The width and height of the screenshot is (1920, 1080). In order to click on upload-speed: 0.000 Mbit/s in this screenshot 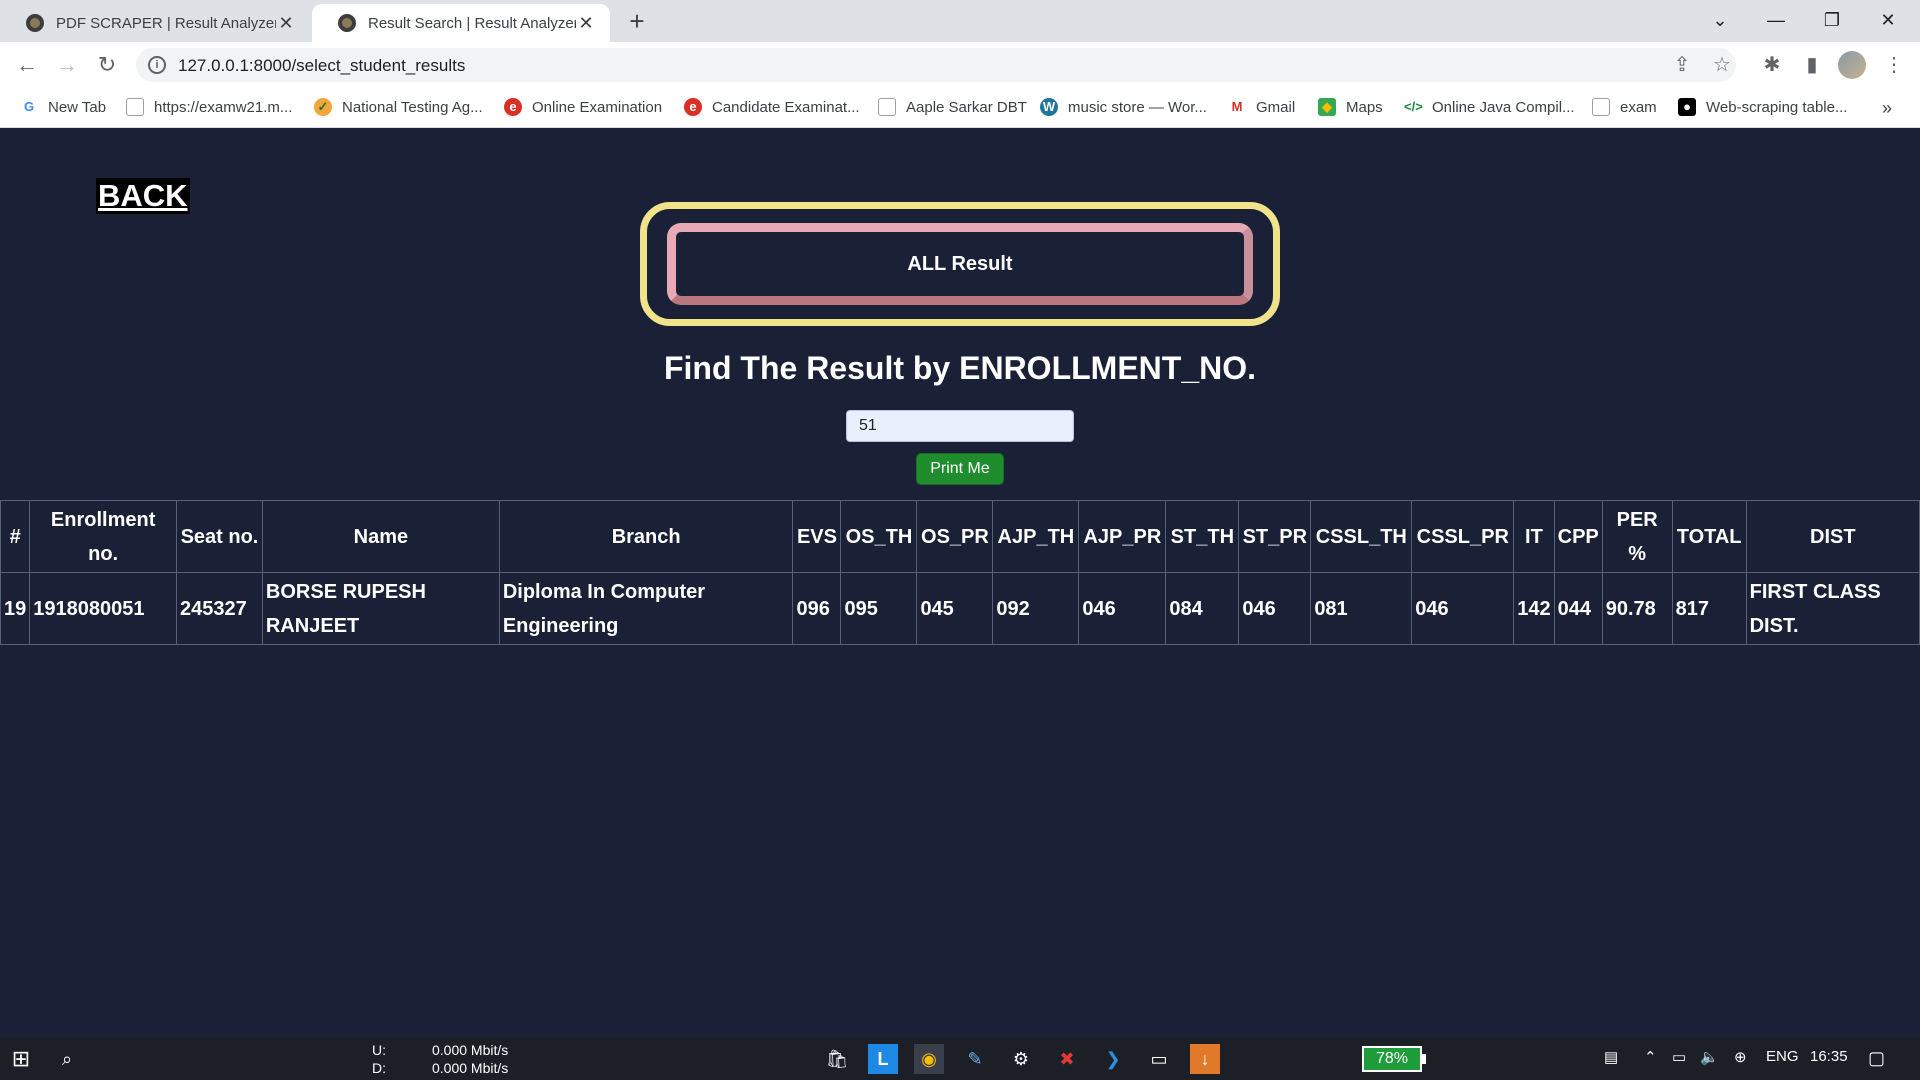, I will do `click(470, 1050)`.